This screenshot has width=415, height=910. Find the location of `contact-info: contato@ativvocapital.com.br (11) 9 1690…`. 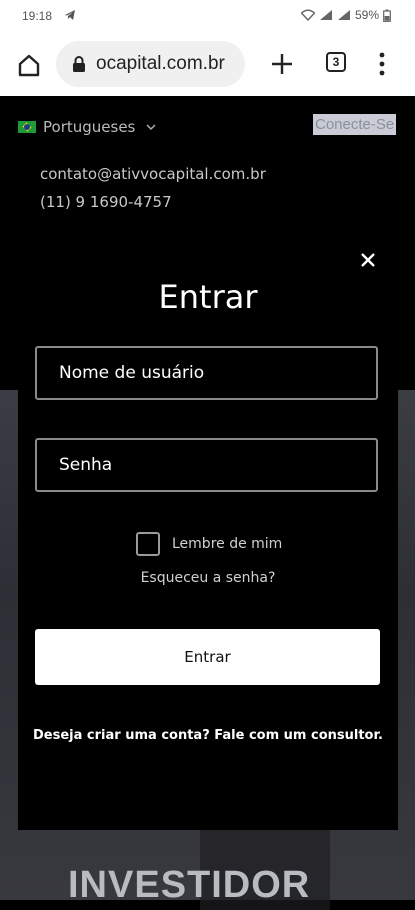

contact-info: contato@ativvocapital.com.br (11) 9 1690… is located at coordinates (153, 188).